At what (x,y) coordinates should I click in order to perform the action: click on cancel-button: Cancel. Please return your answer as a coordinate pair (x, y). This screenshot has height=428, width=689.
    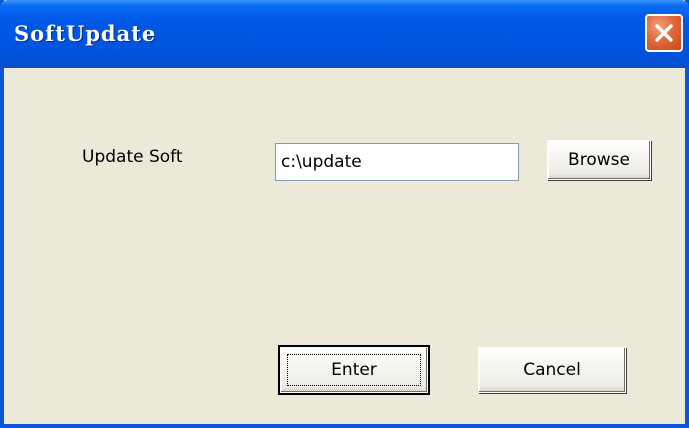
    Looking at the image, I should click on (552, 370).